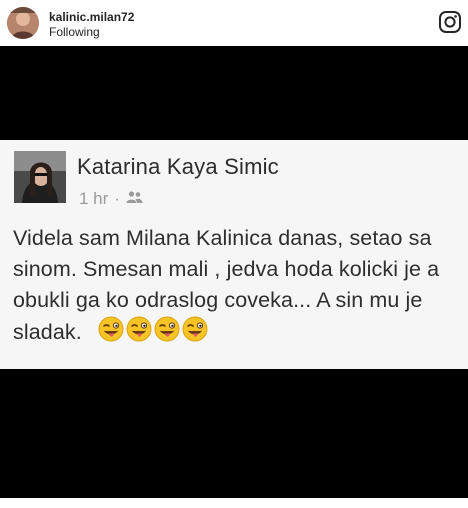 The height and width of the screenshot is (508, 468). Describe the element at coordinates (40, 177) in the screenshot. I see `author-profile-photo` at that location.